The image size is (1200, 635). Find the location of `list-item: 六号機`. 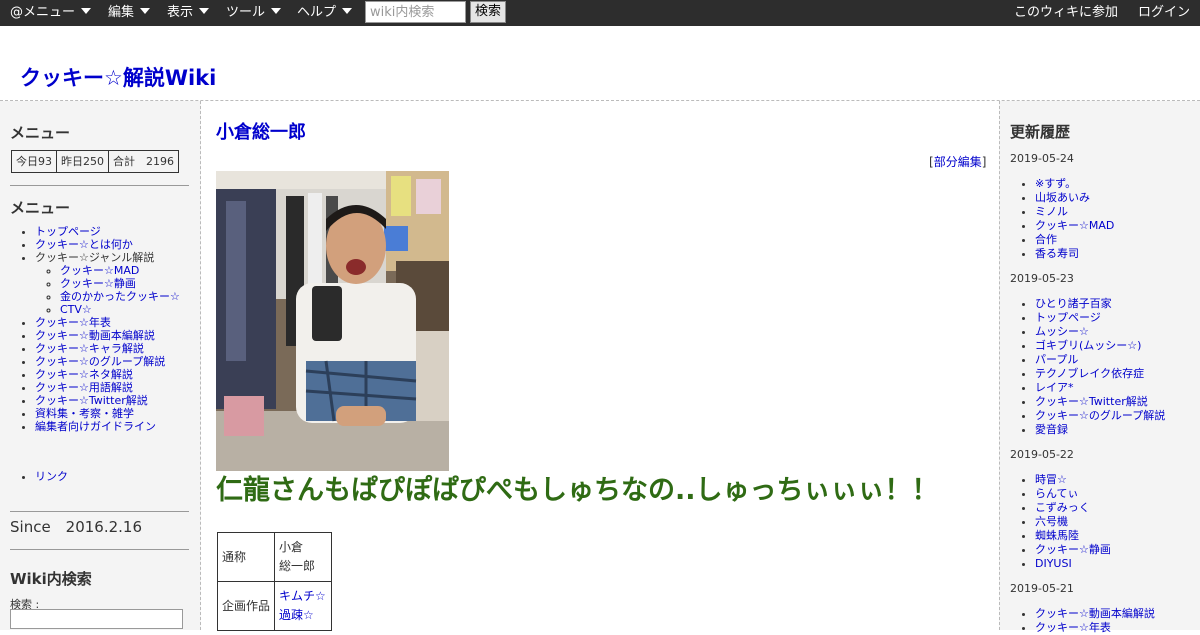

list-item: 六号機 is located at coordinates (1073, 522).